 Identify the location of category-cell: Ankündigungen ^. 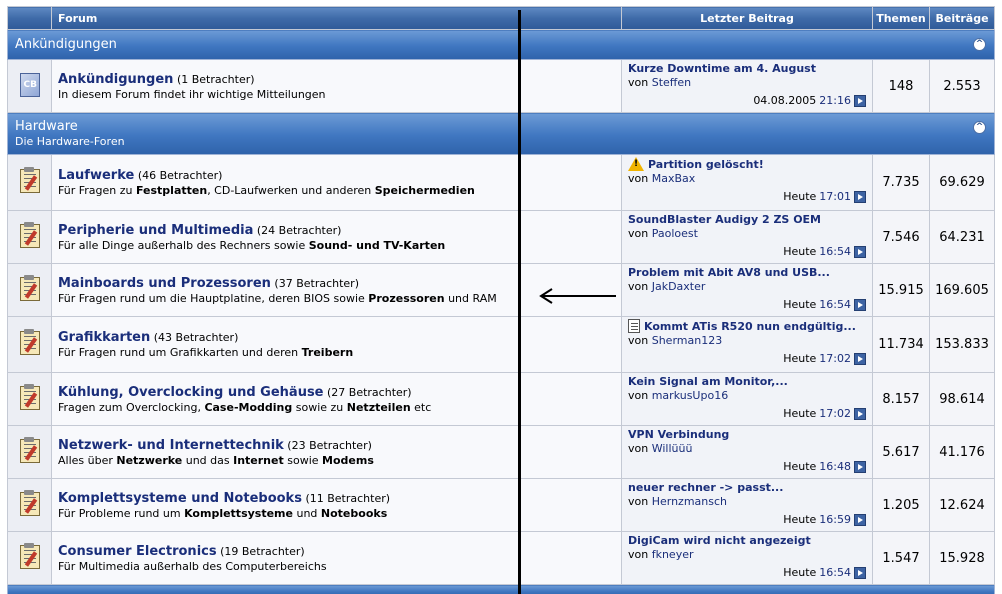
(501, 44).